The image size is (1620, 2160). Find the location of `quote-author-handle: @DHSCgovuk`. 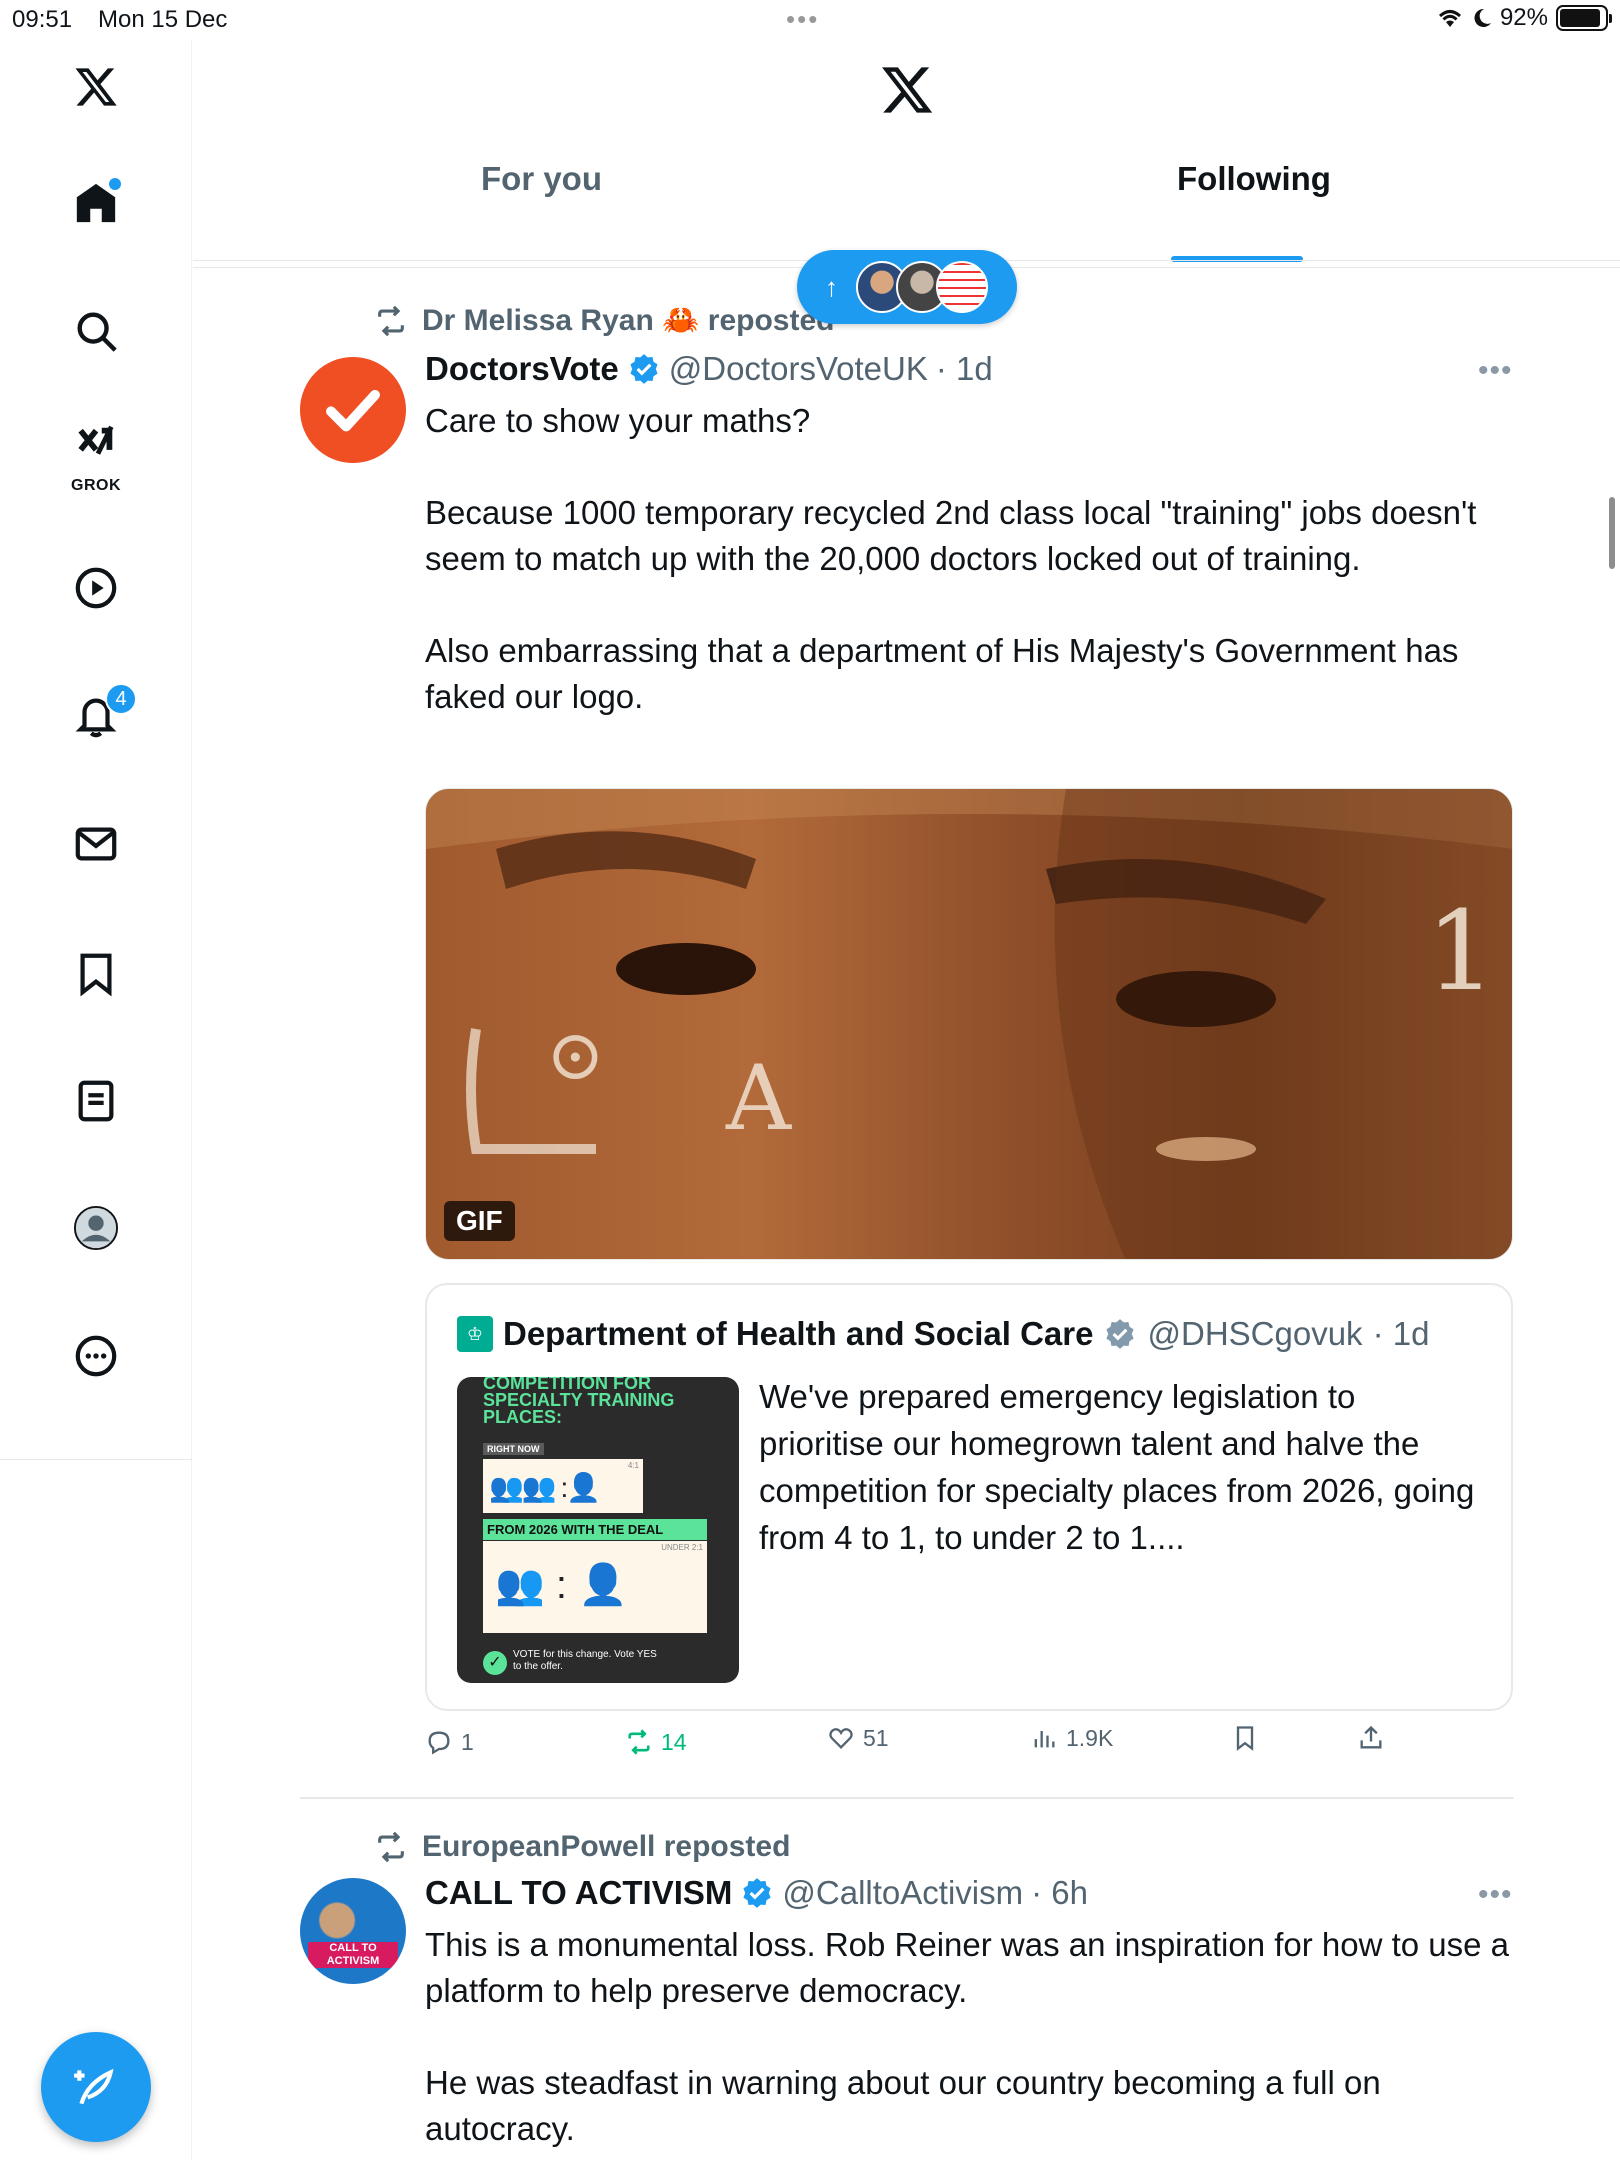

quote-author-handle: @DHSCgovuk is located at coordinates (1255, 1333).